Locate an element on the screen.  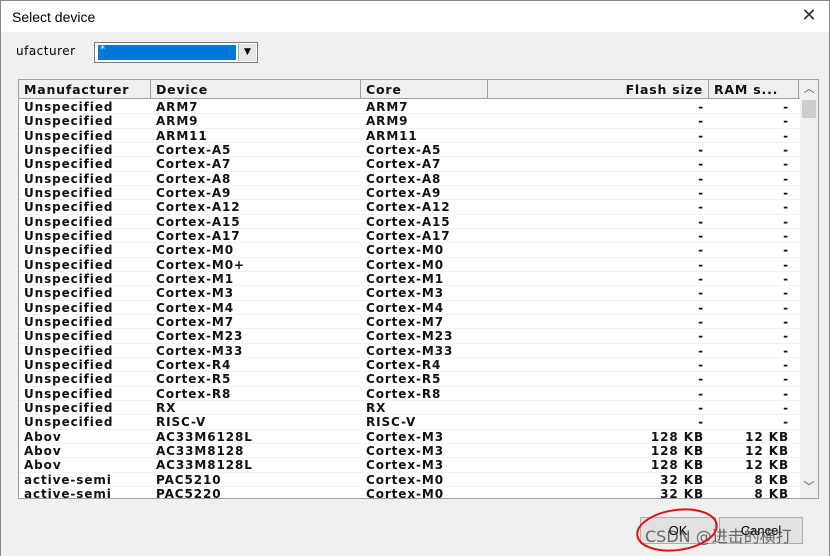
table-row: active-semi PAC5220 Cortex-M0 32 KB 8 KB is located at coordinates (410, 492).